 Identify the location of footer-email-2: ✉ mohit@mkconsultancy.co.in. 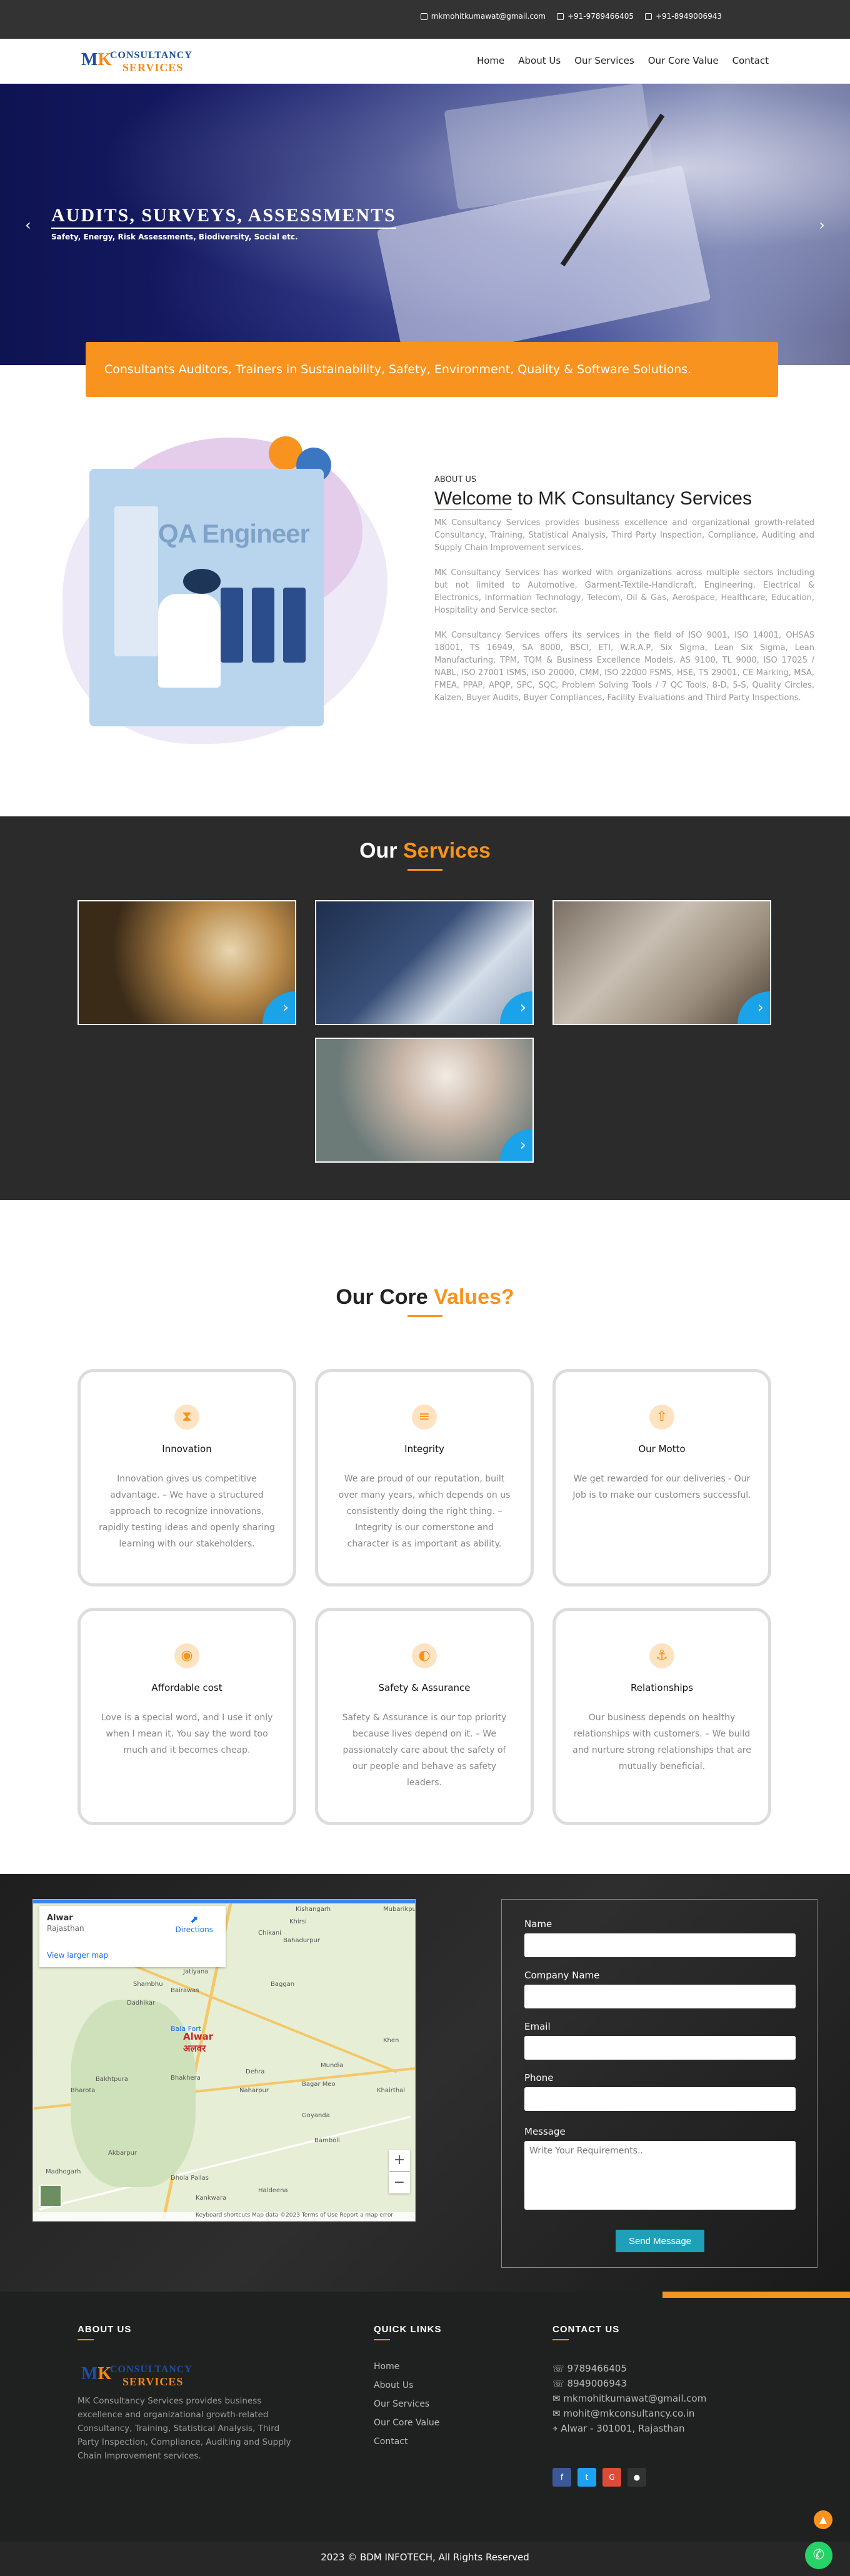
(623, 2413).